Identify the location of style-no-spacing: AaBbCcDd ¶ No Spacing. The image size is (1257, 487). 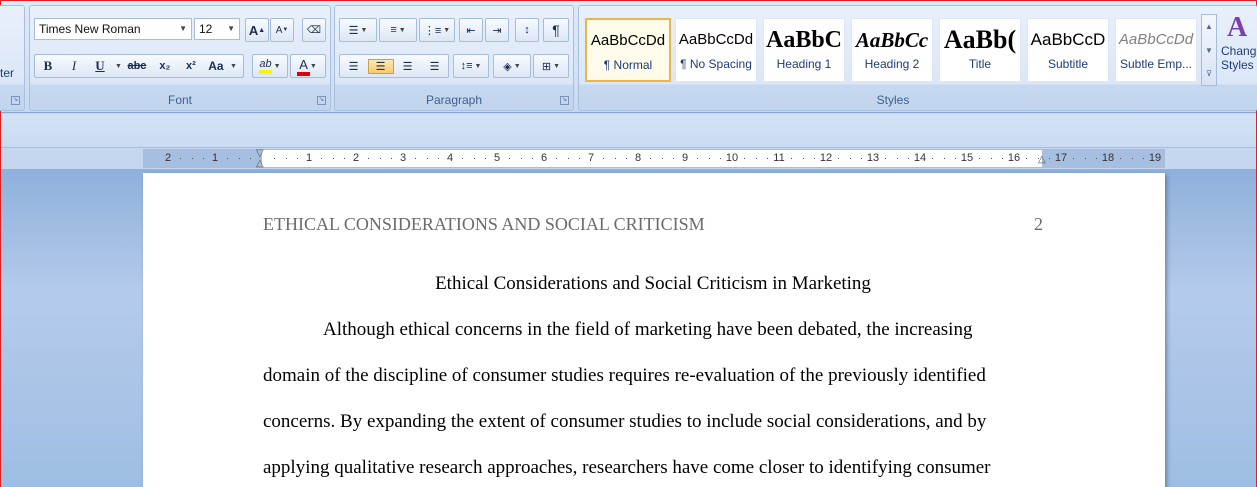
(716, 50).